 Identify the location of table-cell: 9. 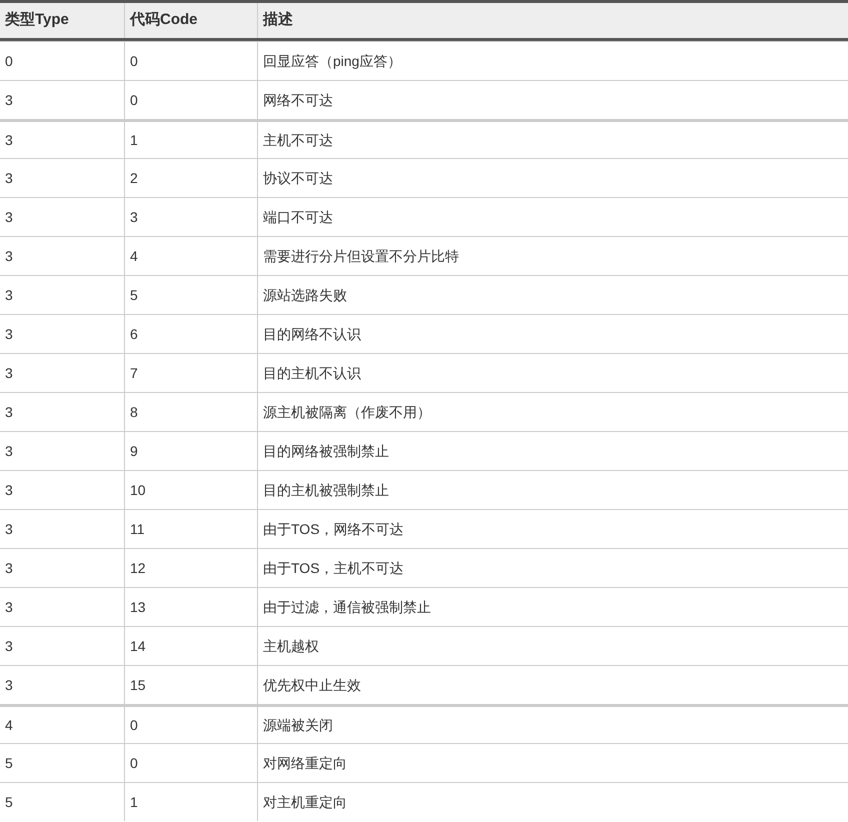
(190, 451).